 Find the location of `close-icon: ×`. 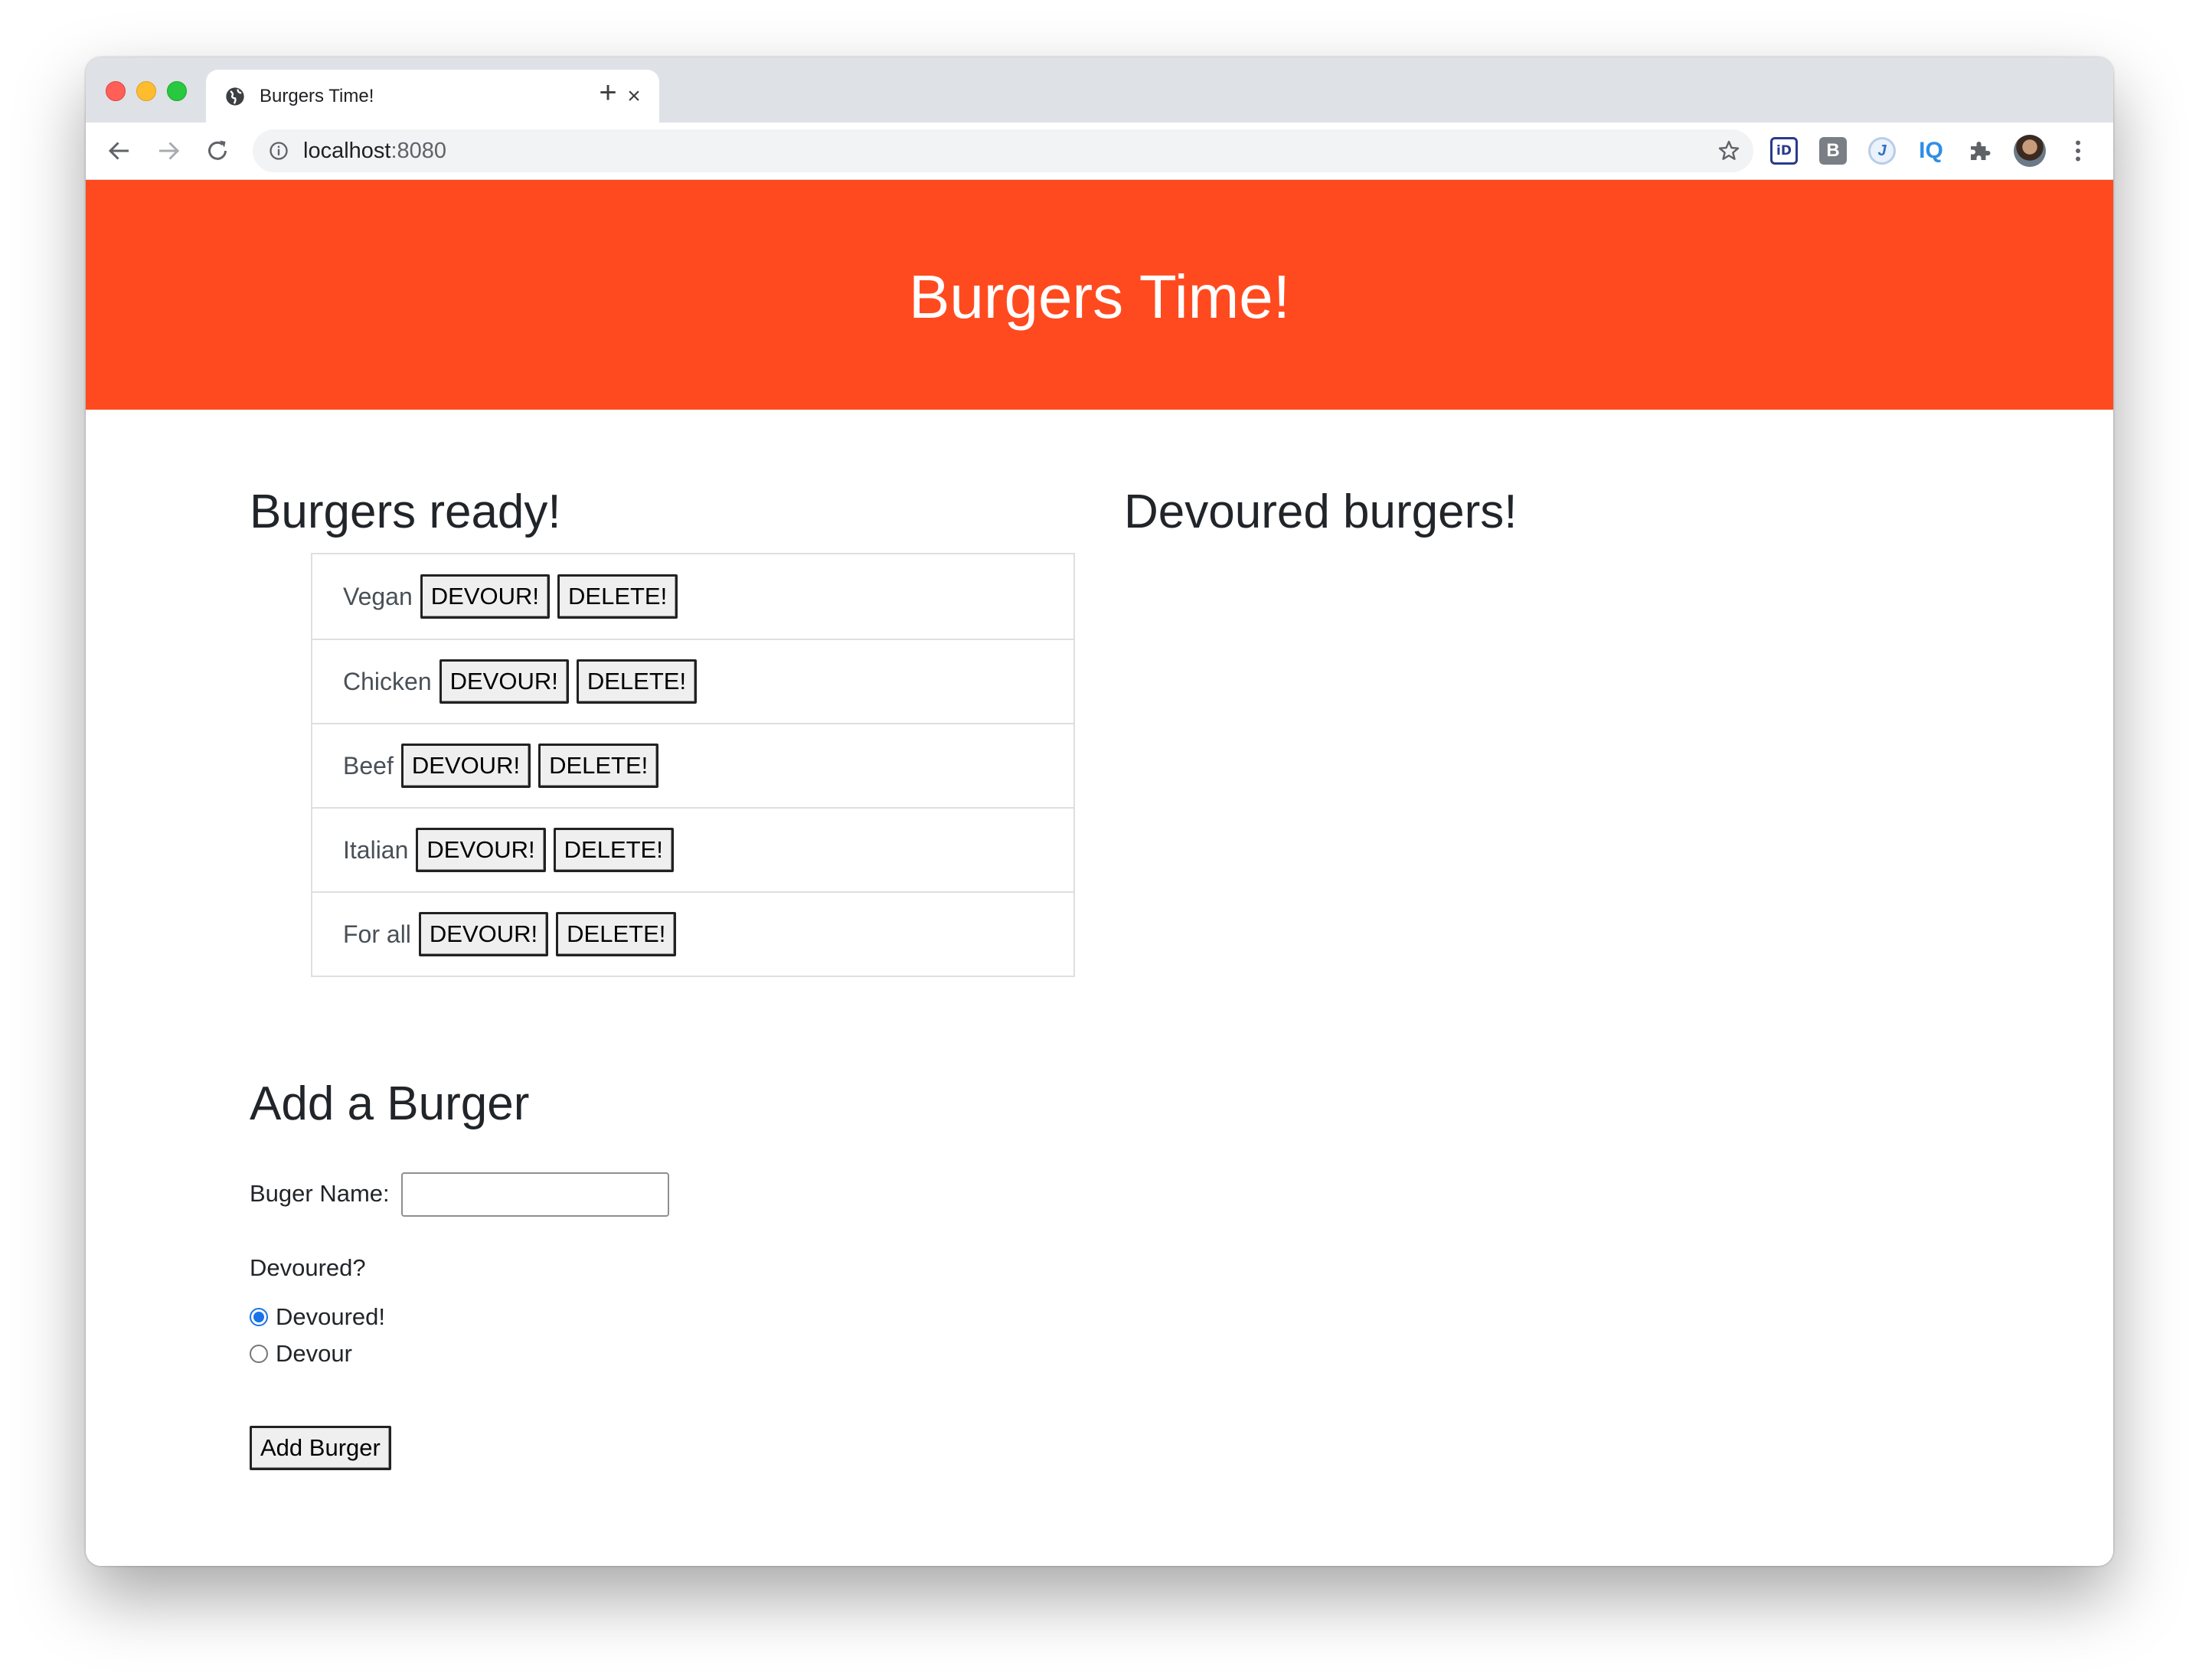

close-icon: × is located at coordinates (633, 96).